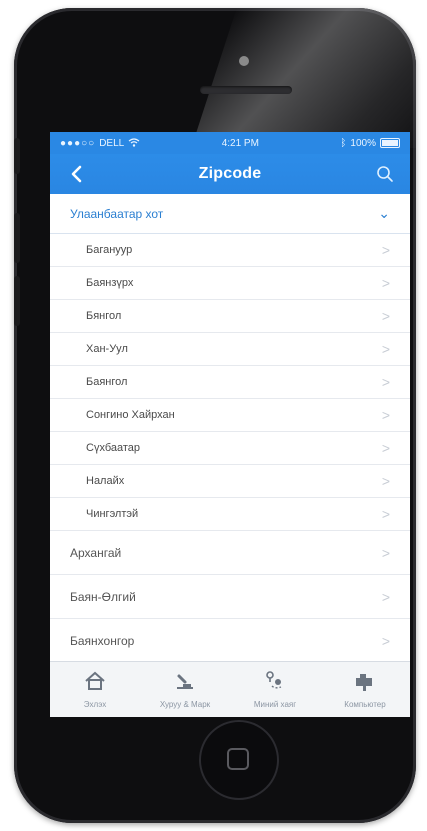 The height and width of the screenshot is (831, 427). I want to click on tab-label: Эхлэх, so click(95, 704).